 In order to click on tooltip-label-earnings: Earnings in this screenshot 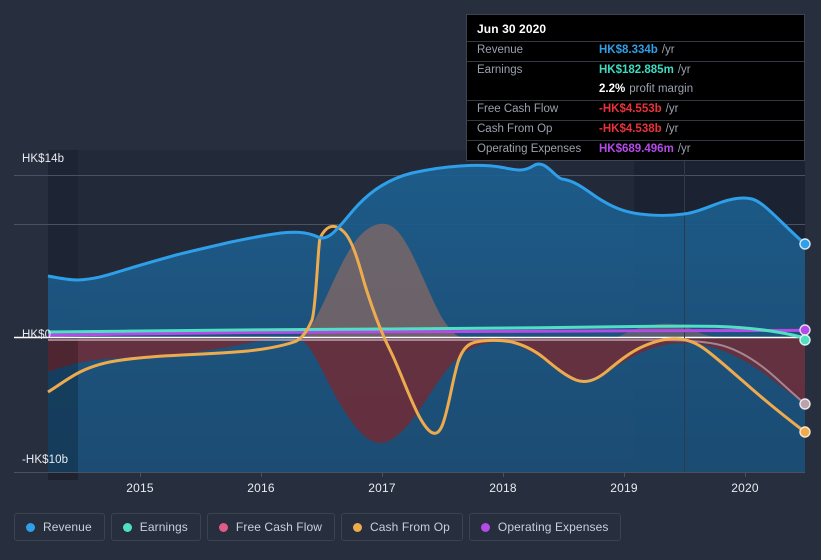, I will do `click(500, 70)`.